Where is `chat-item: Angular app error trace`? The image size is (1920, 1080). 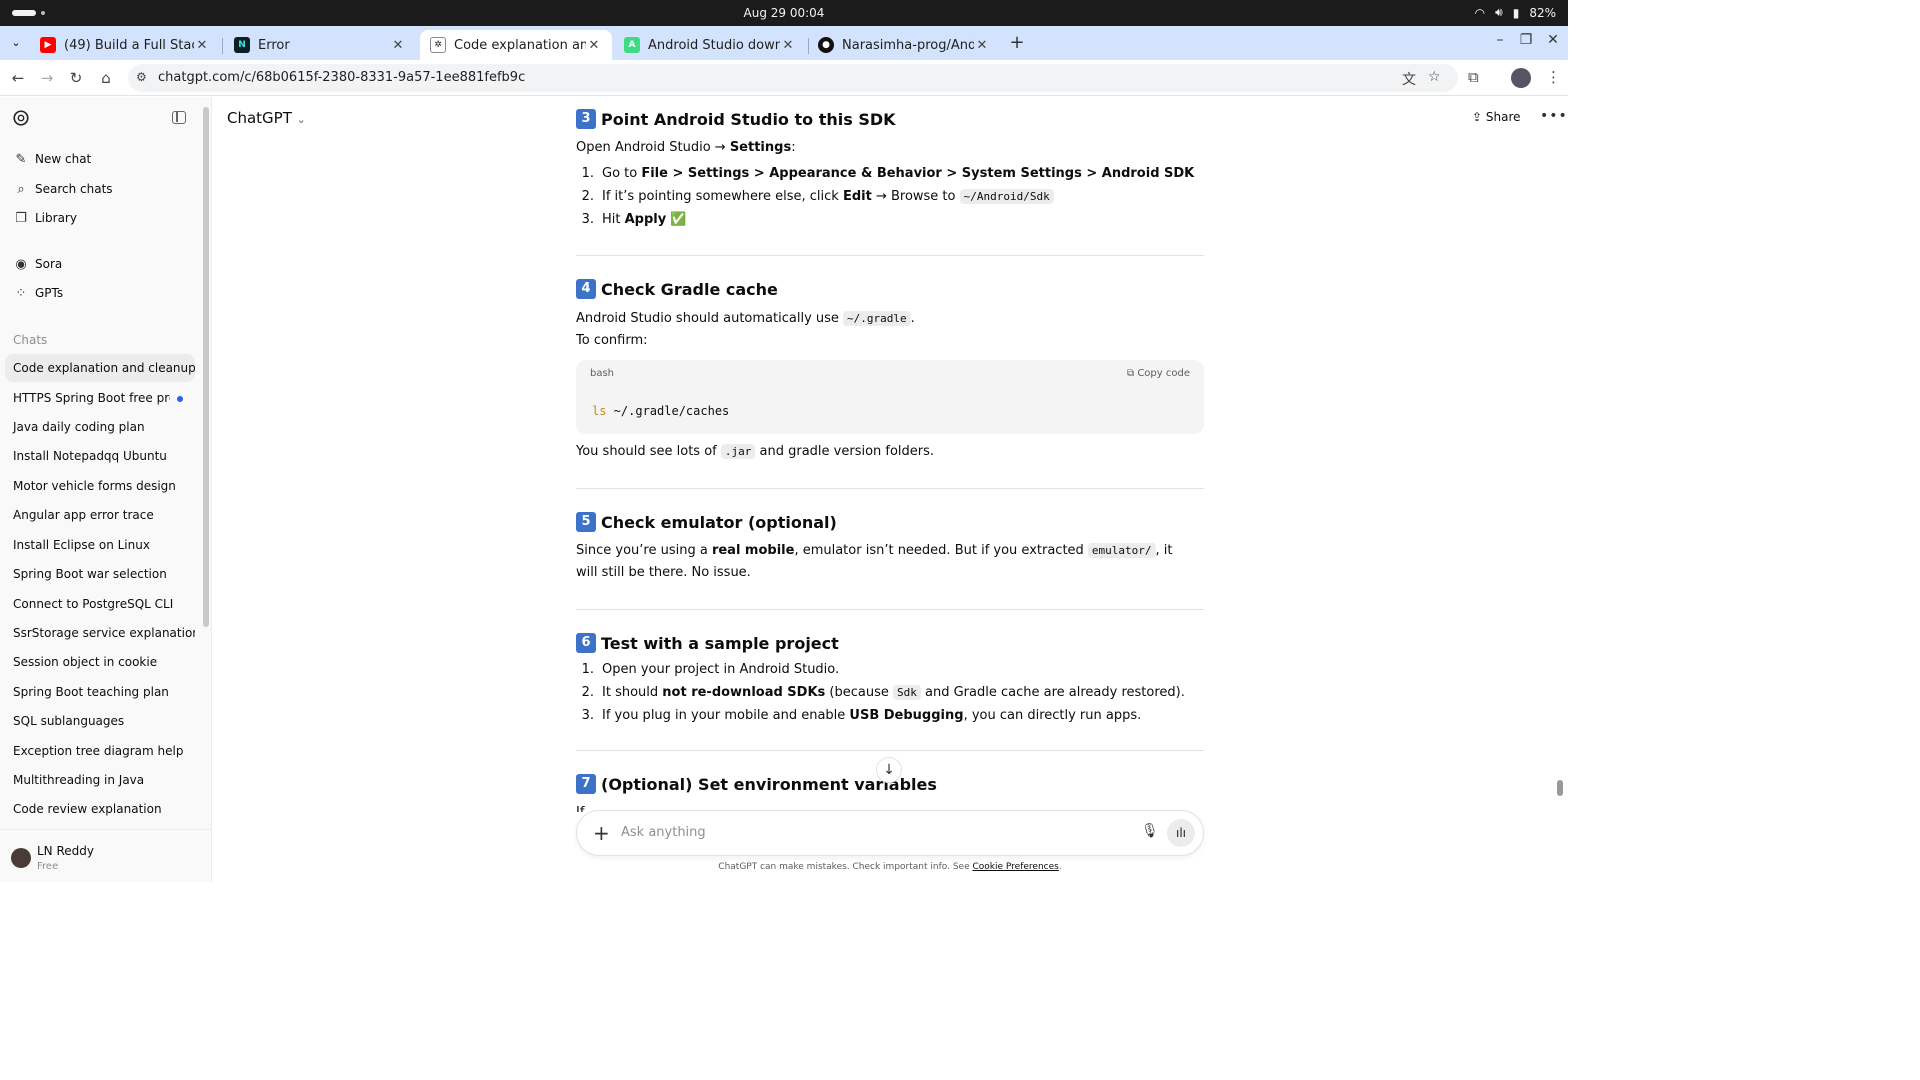 chat-item: Angular app error trace is located at coordinates (100, 515).